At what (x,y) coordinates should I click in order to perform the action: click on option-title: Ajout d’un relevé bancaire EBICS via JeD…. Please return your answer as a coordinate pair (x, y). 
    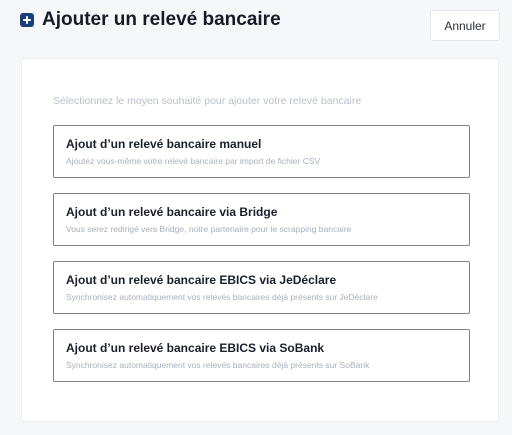
    Looking at the image, I should click on (201, 280).